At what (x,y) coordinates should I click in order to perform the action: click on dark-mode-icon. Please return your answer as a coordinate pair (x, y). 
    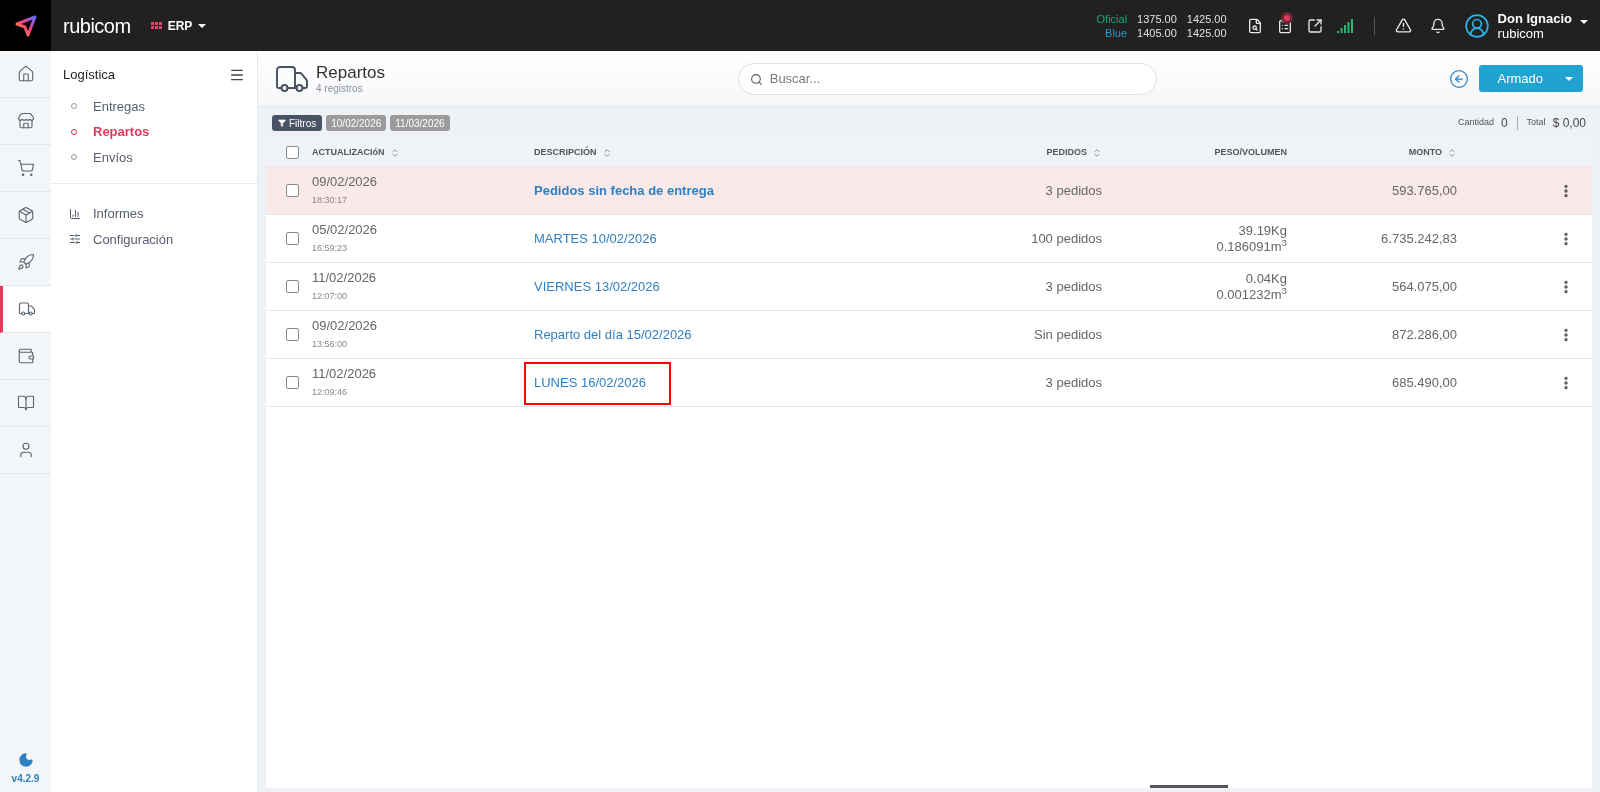
    Looking at the image, I should click on (25, 760).